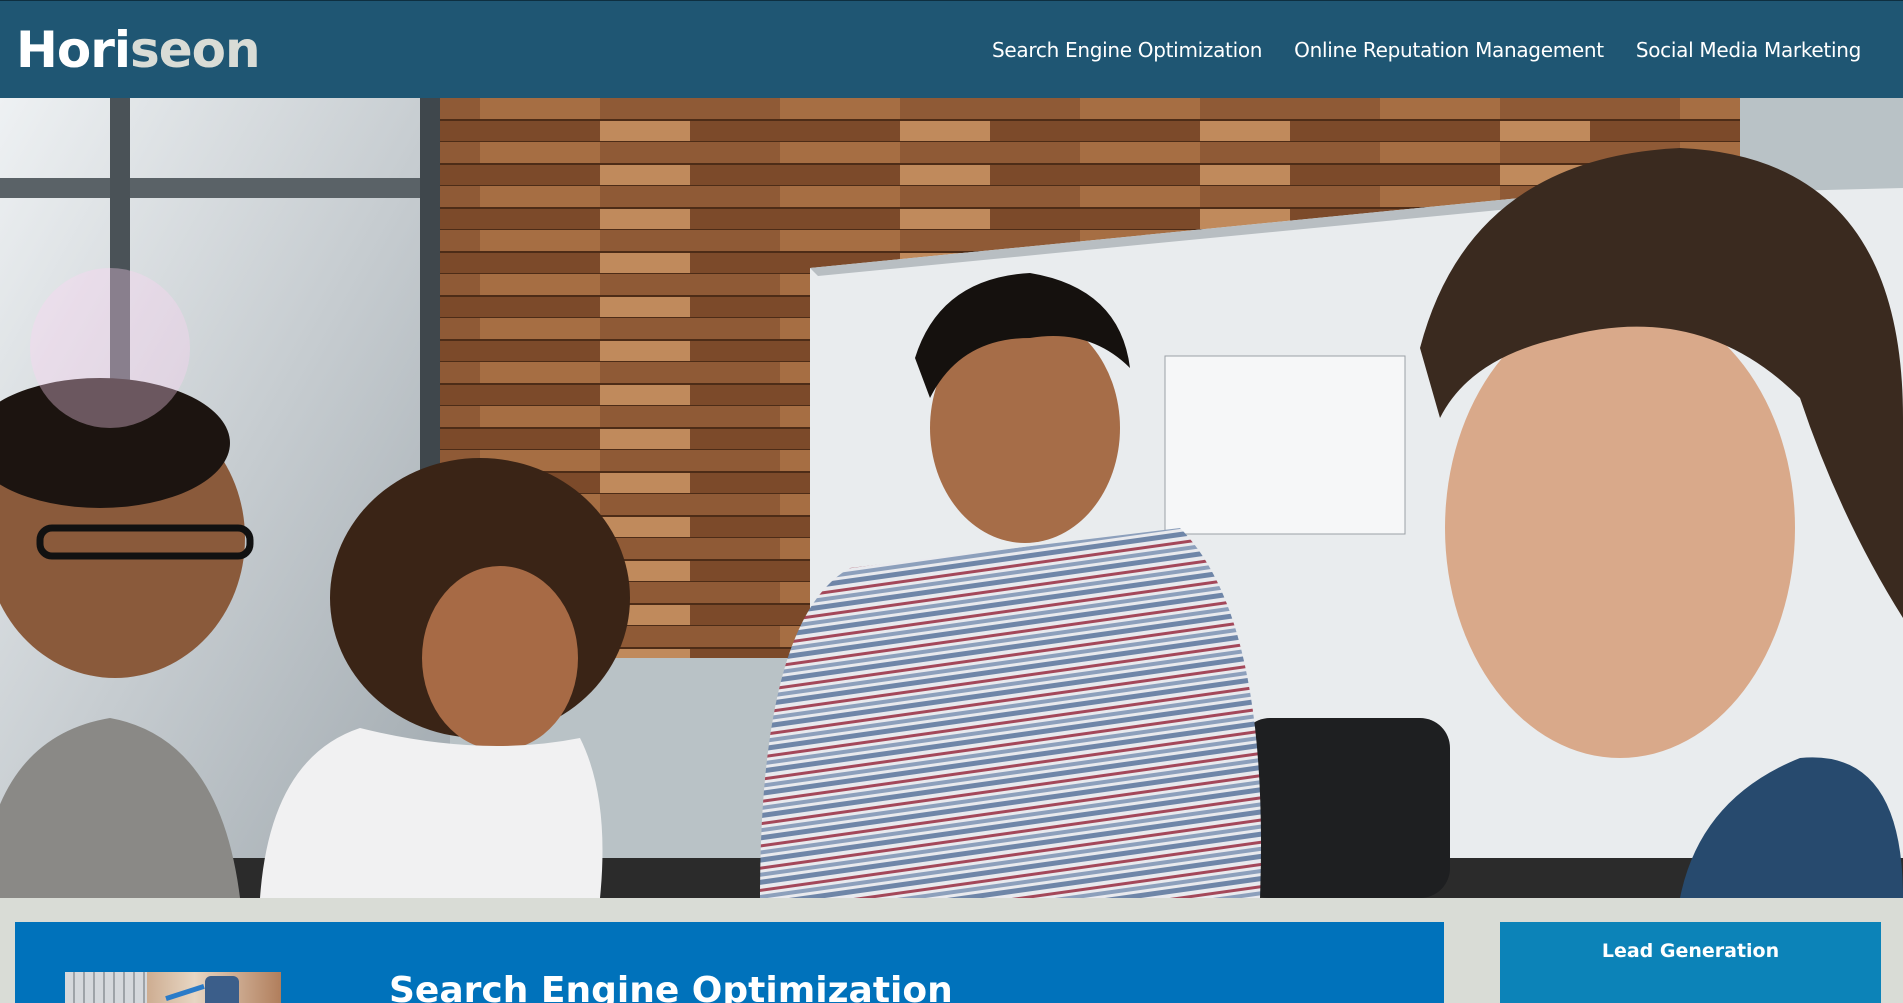  Describe the element at coordinates (1449, 50) in the screenshot. I see `nav-link-reputation: Online Reputation Management` at that location.